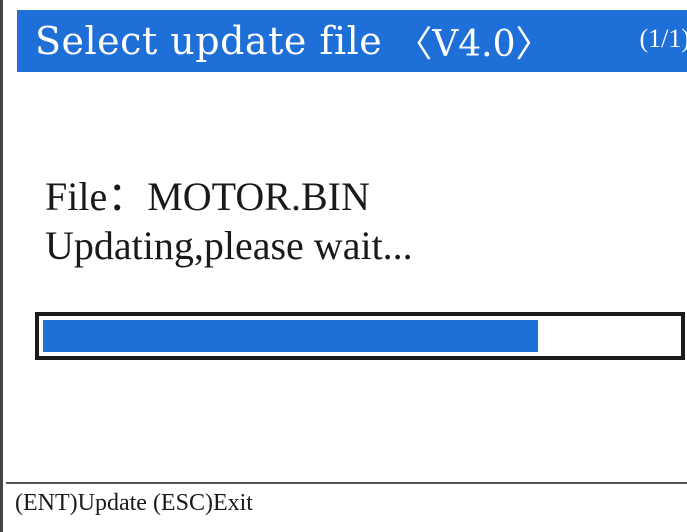  What do you see at coordinates (663, 38) in the screenshot?
I see `page-indicator: (1/1)` at bounding box center [663, 38].